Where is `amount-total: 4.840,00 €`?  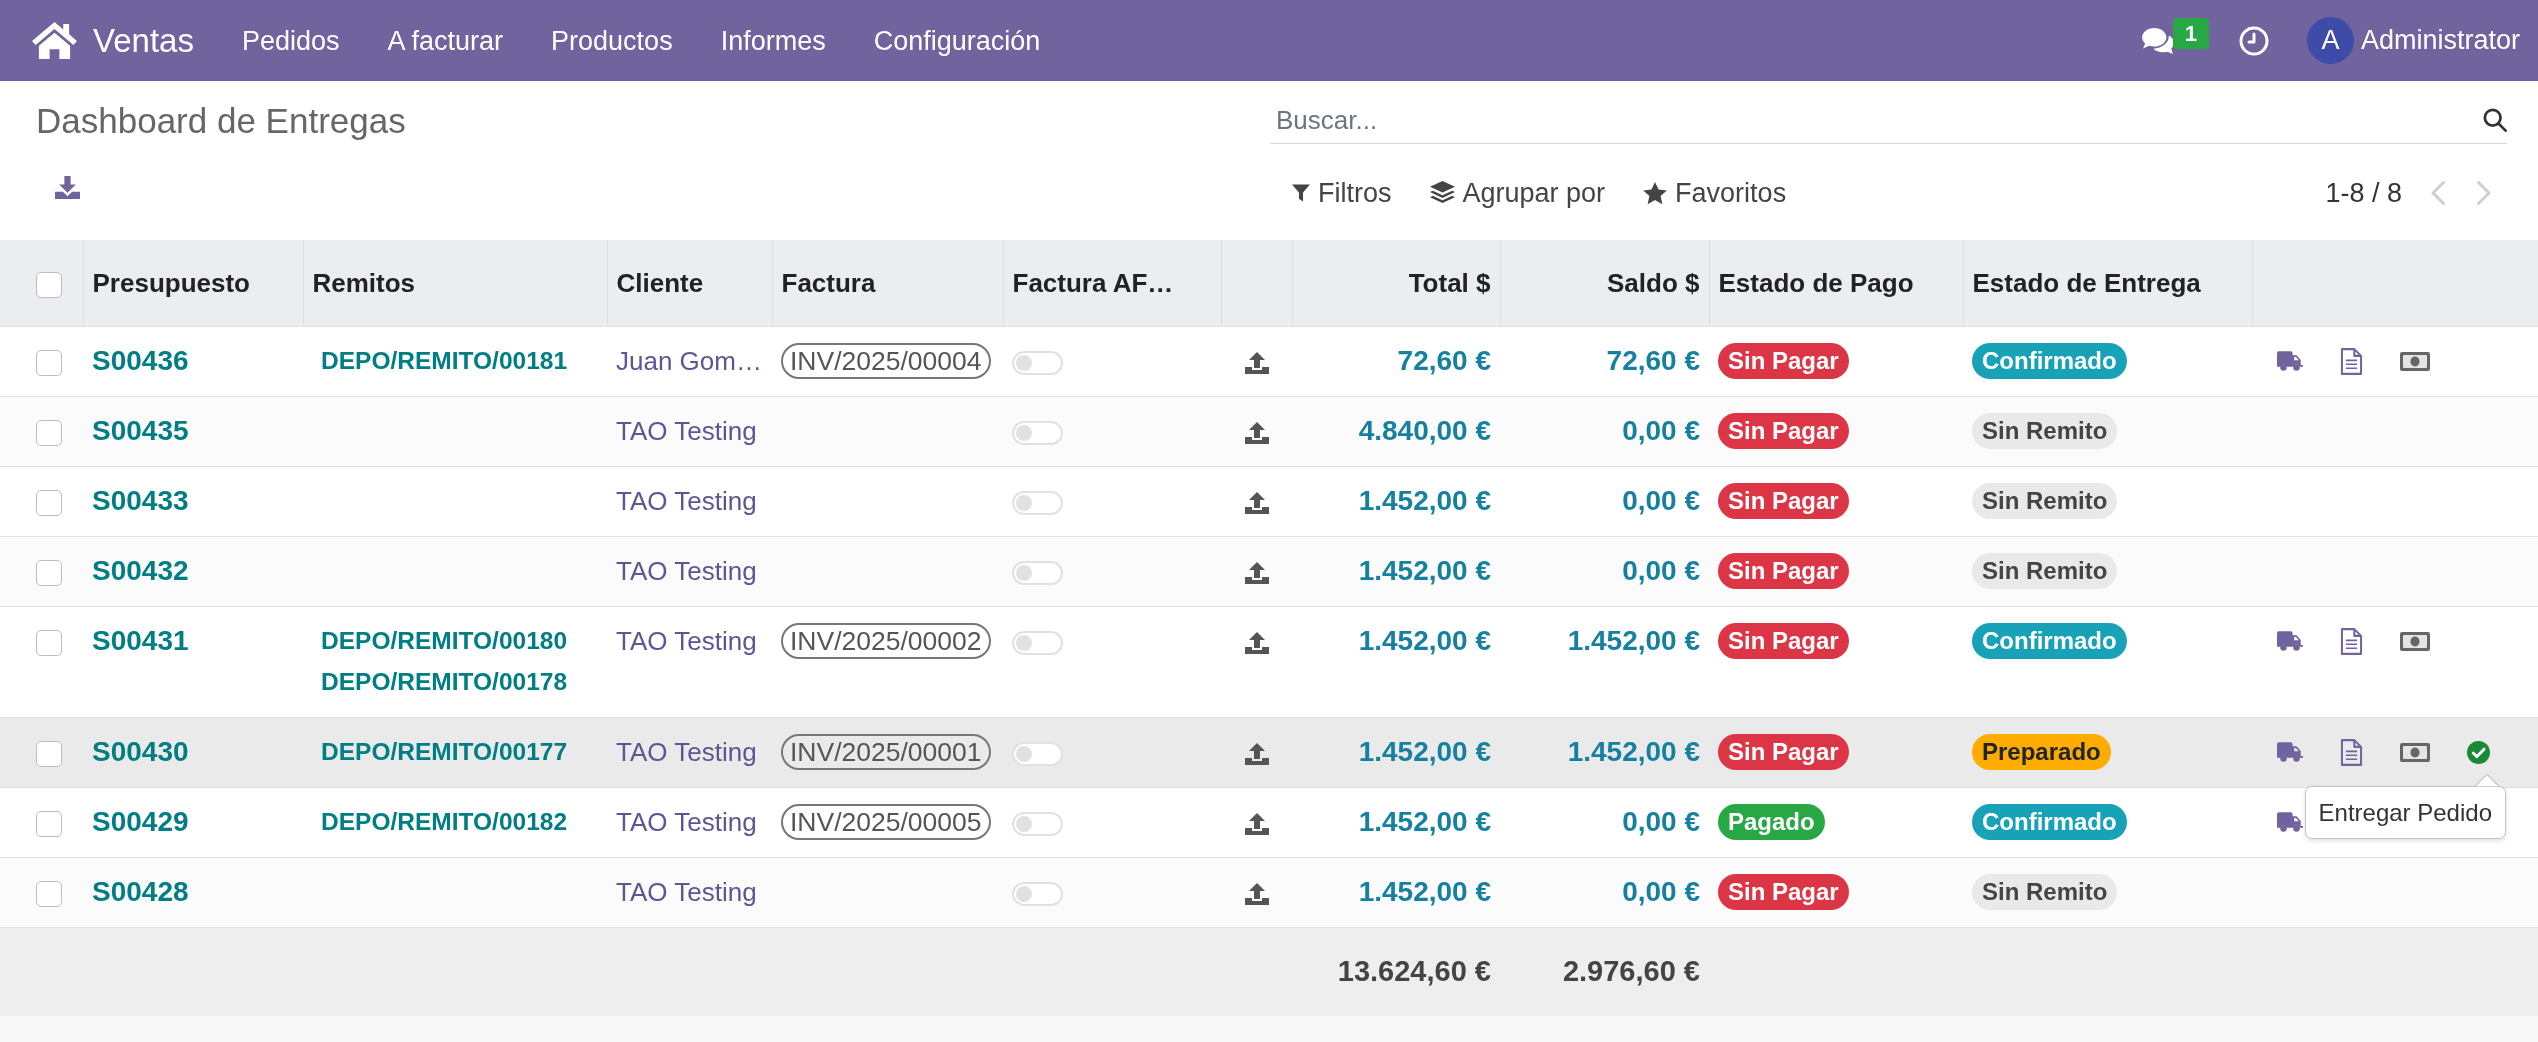
amount-total: 4.840,00 € is located at coordinates (1424, 430).